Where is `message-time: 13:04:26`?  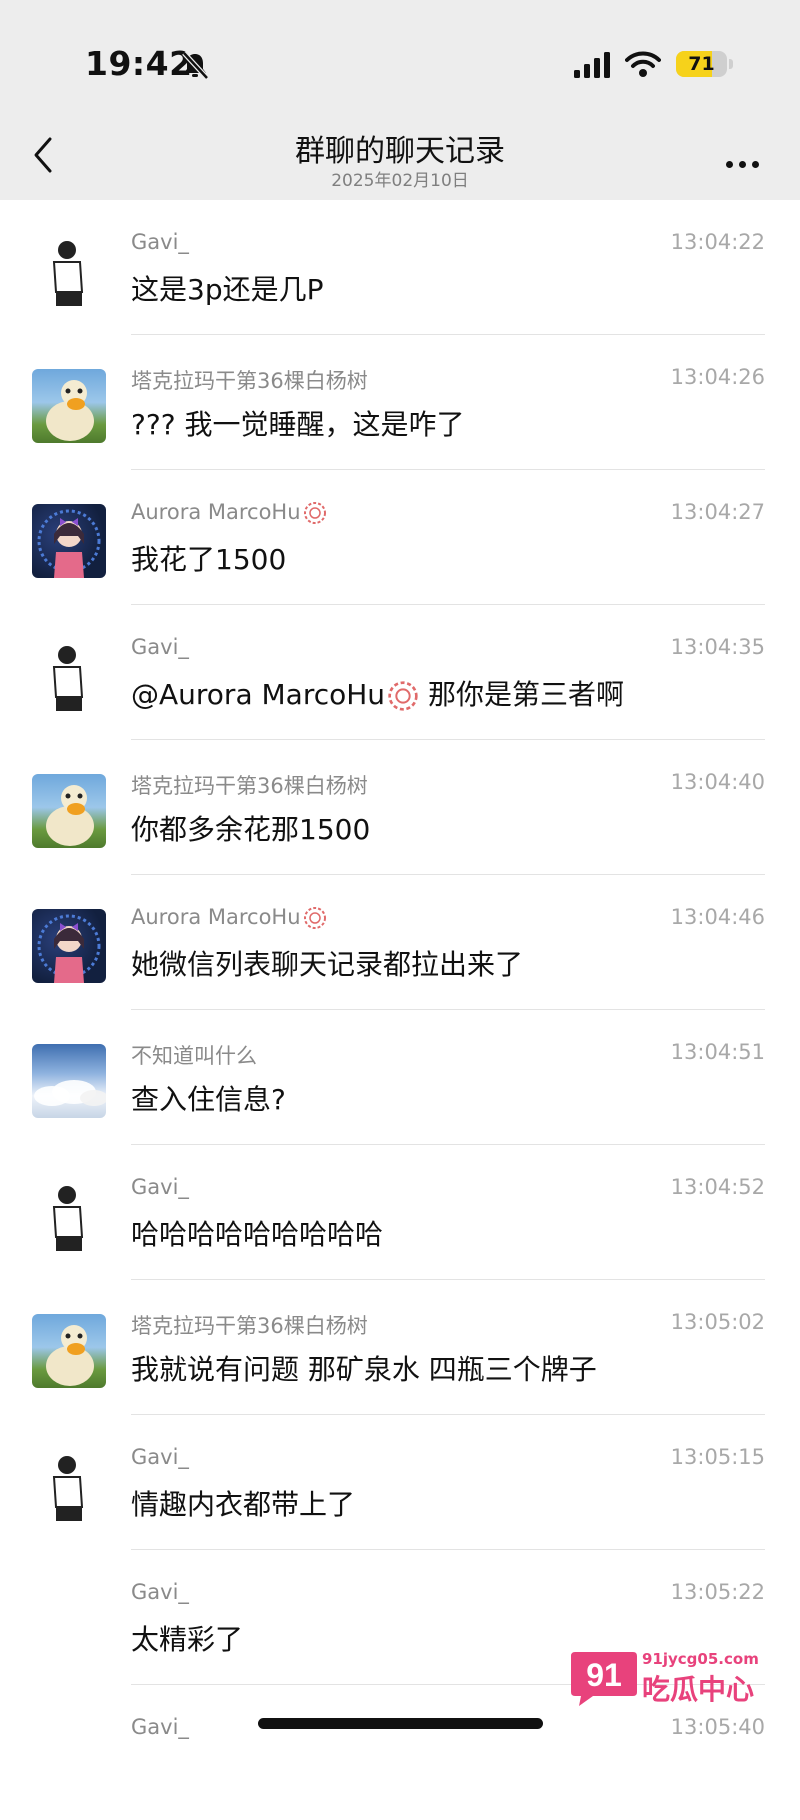 message-time: 13:04:26 is located at coordinates (717, 377).